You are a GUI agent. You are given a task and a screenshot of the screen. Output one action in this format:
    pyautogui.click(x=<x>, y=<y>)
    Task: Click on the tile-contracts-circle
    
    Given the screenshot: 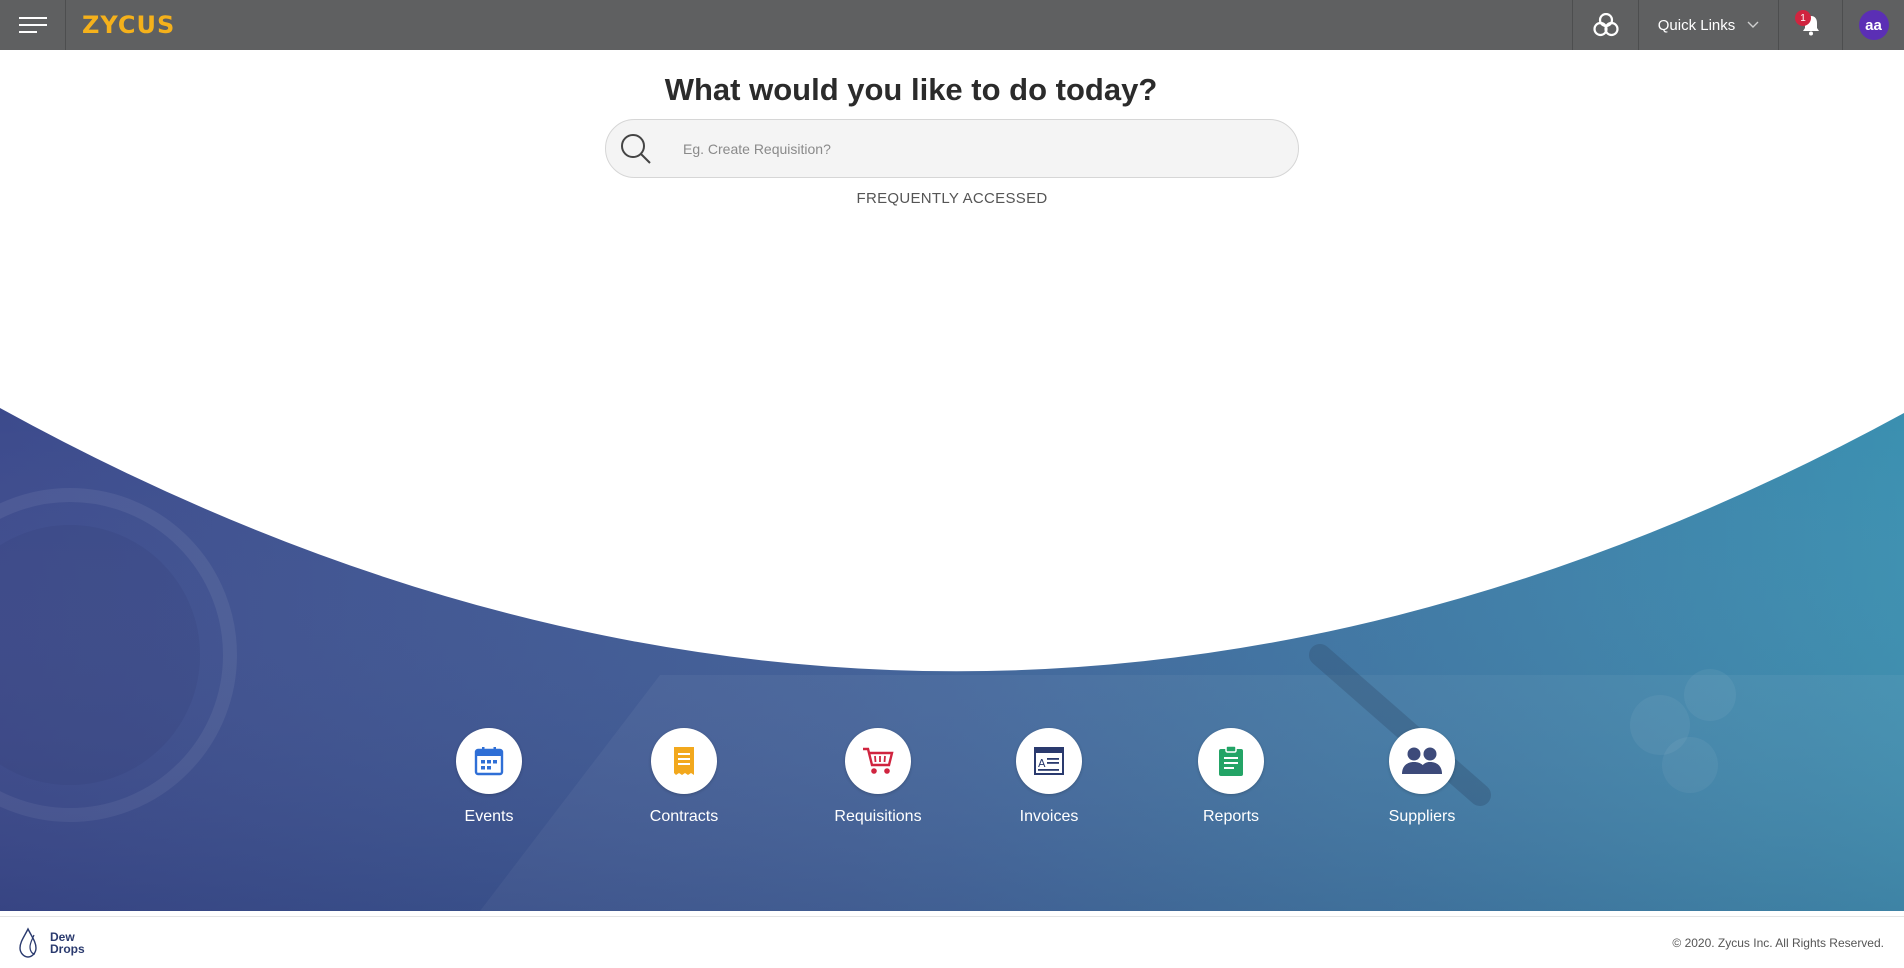 What is the action you would take?
    pyautogui.click(x=684, y=761)
    